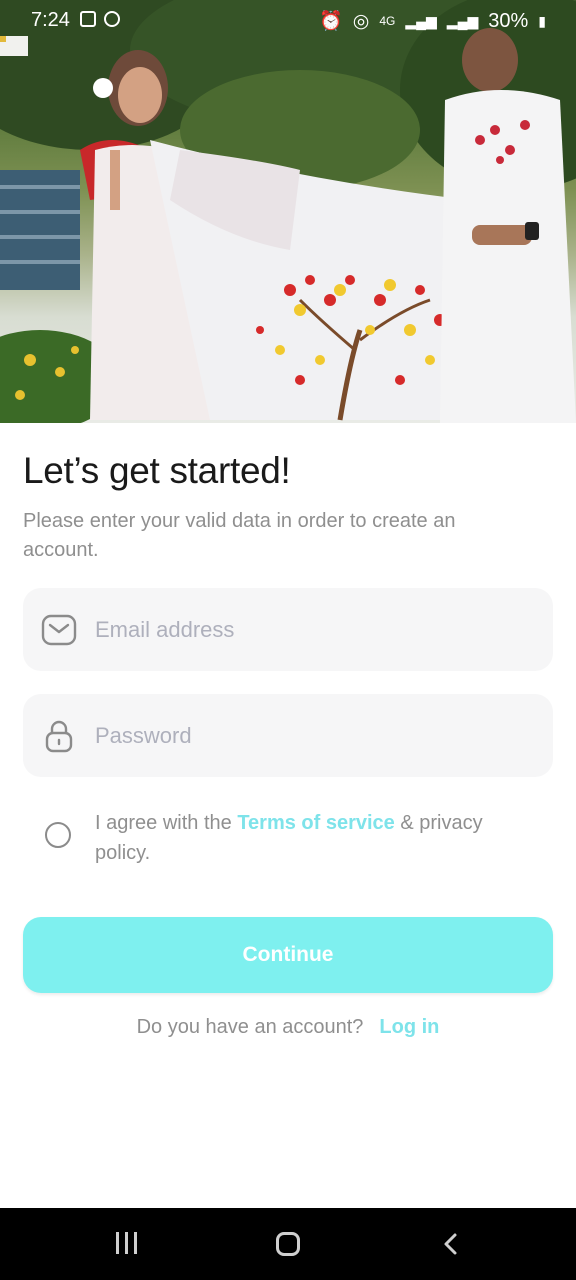 This screenshot has width=576, height=1280. What do you see at coordinates (508, 20) in the screenshot?
I see `battery-level: 30%` at bounding box center [508, 20].